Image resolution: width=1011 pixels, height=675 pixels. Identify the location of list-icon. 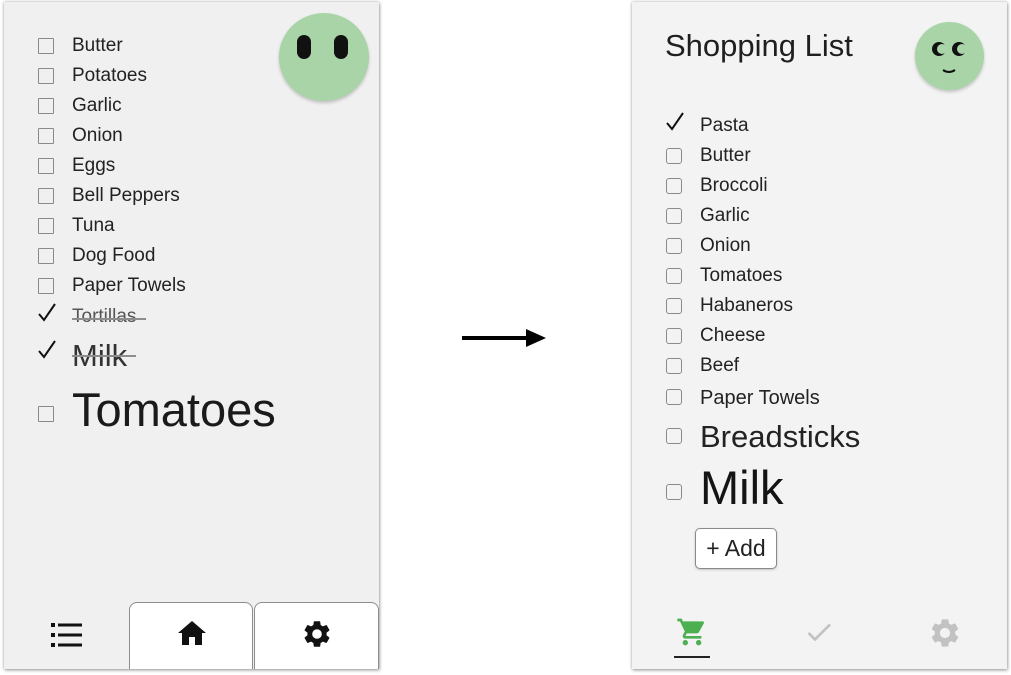
(66, 635).